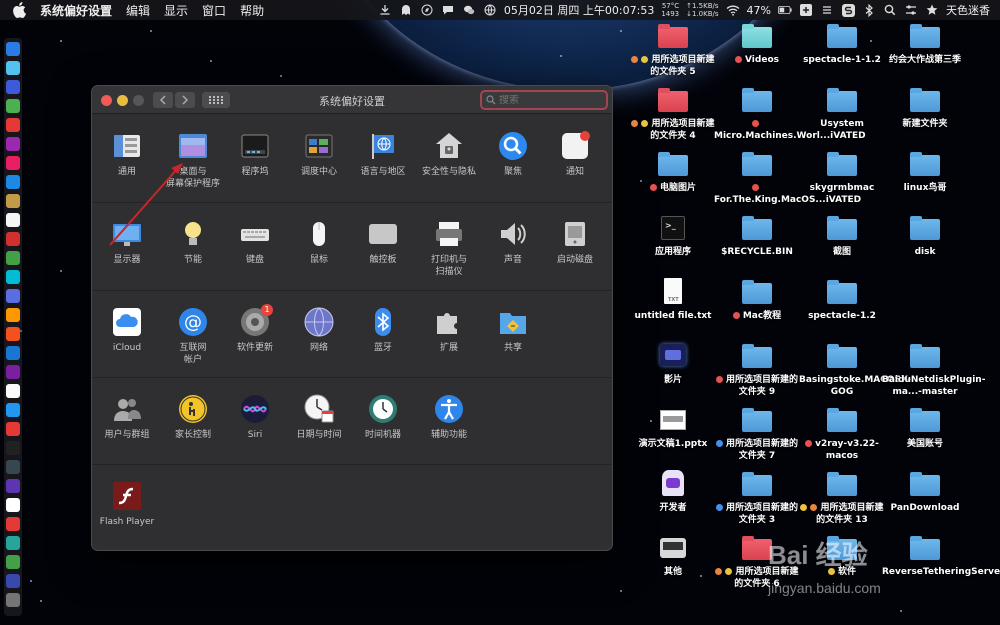 This screenshot has width=1000, height=625. I want to click on dock-activity-icon, so click(13, 467).